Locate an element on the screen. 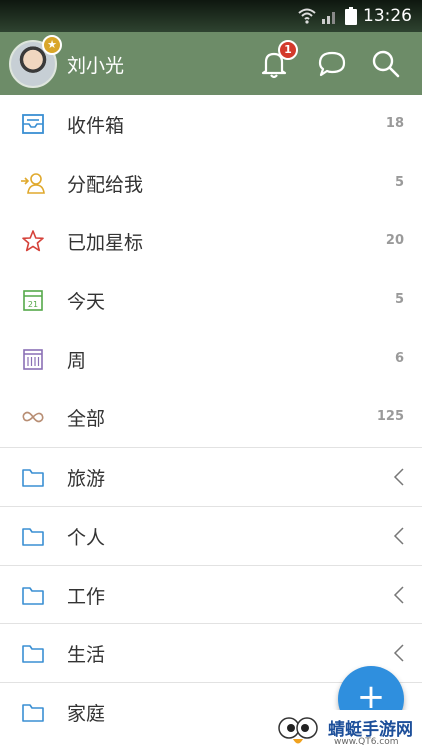 The height and width of the screenshot is (751, 422). sidebar-item-week: 周 6 is located at coordinates (211, 359).